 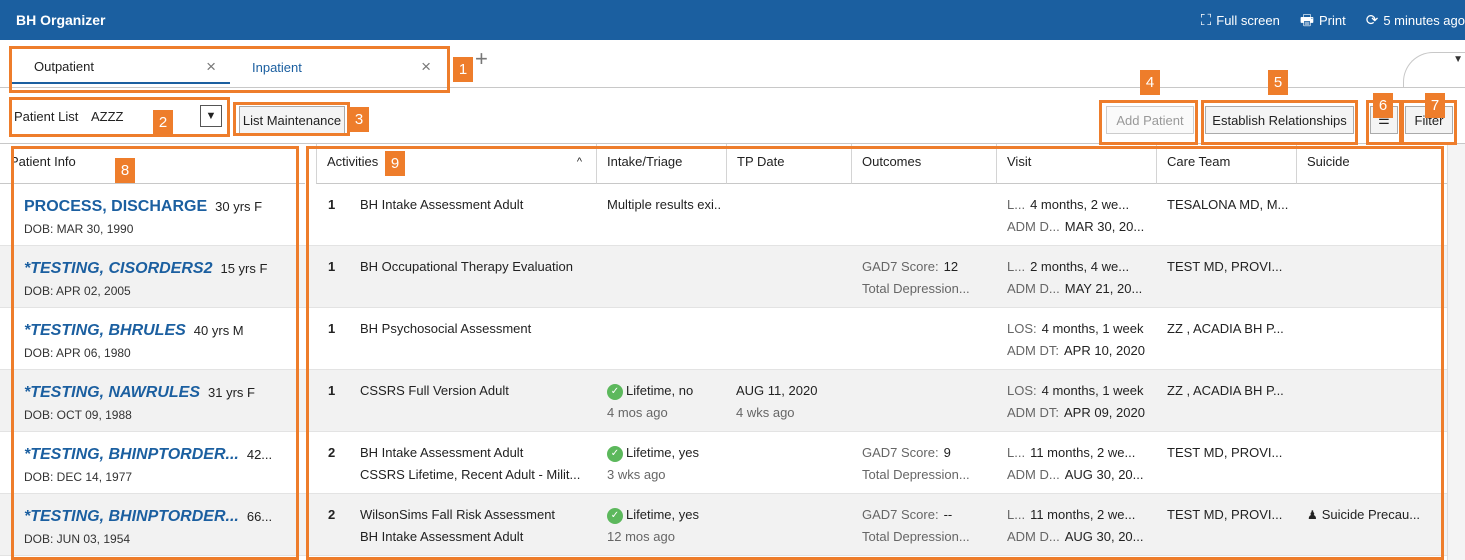 What do you see at coordinates (1278, 82) in the screenshot?
I see `callout-badge: 5` at bounding box center [1278, 82].